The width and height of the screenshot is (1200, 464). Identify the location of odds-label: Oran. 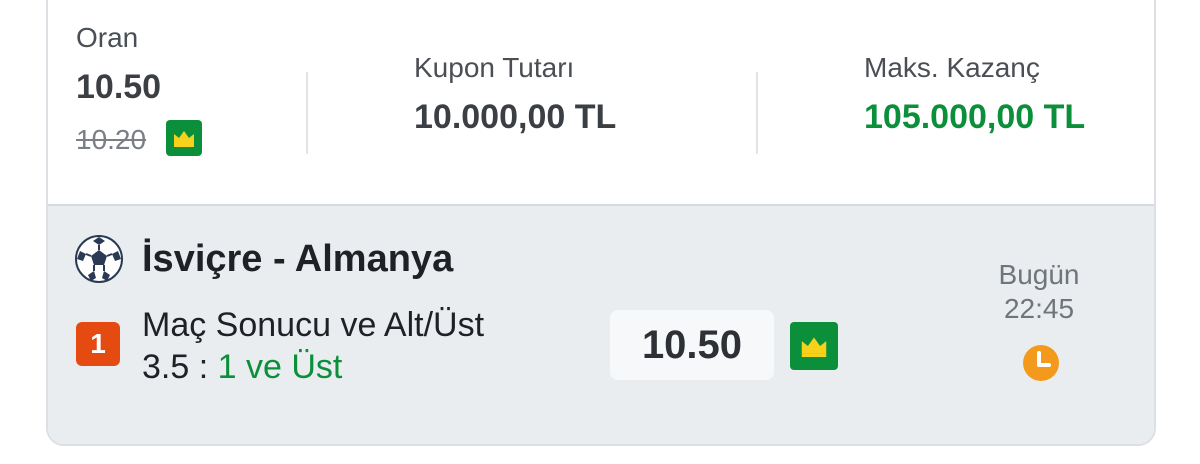
(107, 37).